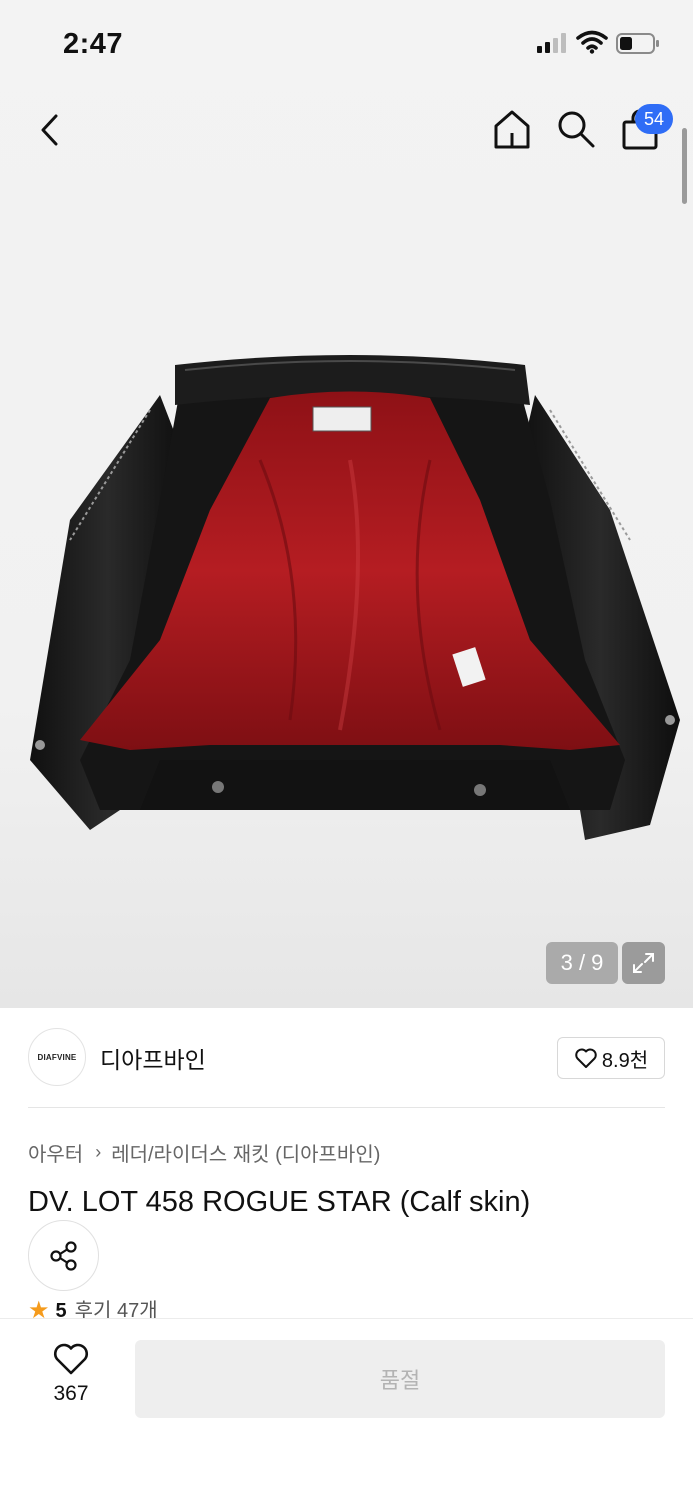 Image resolution: width=693 pixels, height=1500 pixels. Describe the element at coordinates (39, 1308) in the screenshot. I see `star-icon: ★` at that location.